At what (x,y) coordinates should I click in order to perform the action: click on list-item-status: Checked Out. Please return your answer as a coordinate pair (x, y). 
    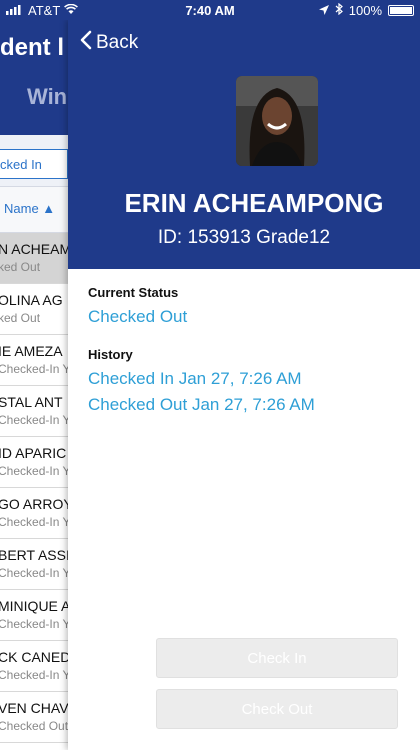
    Looking at the image, I should click on (34, 726).